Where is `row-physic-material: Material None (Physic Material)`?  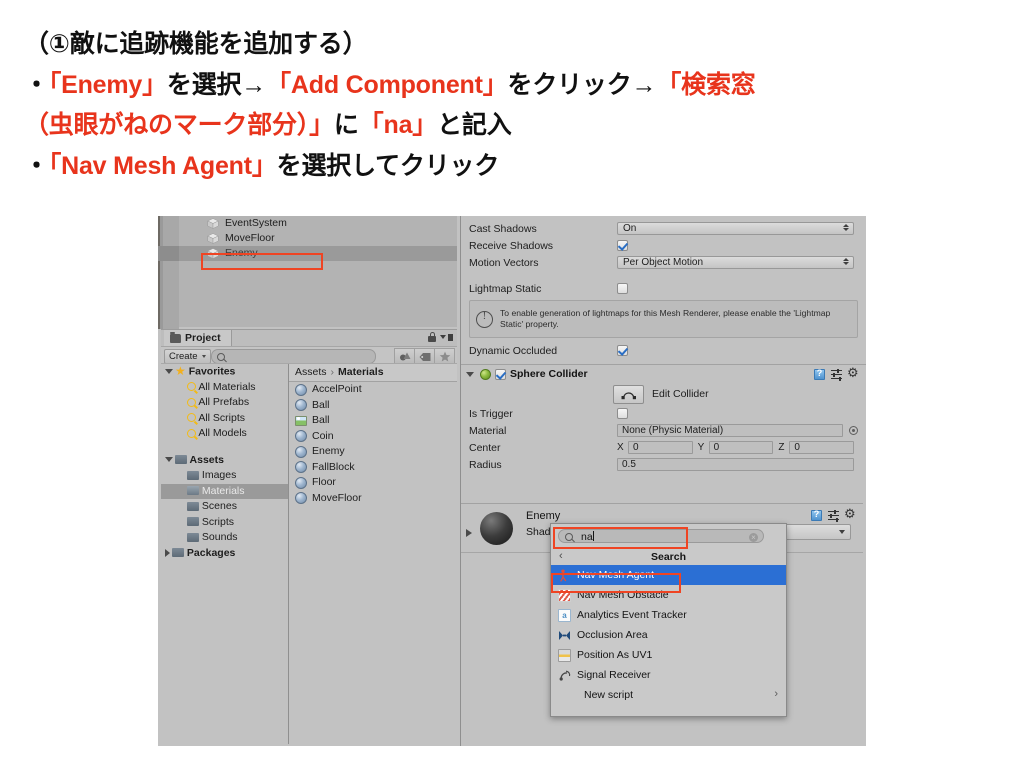
row-physic-material: Material None (Physic Material) is located at coordinates (663, 430).